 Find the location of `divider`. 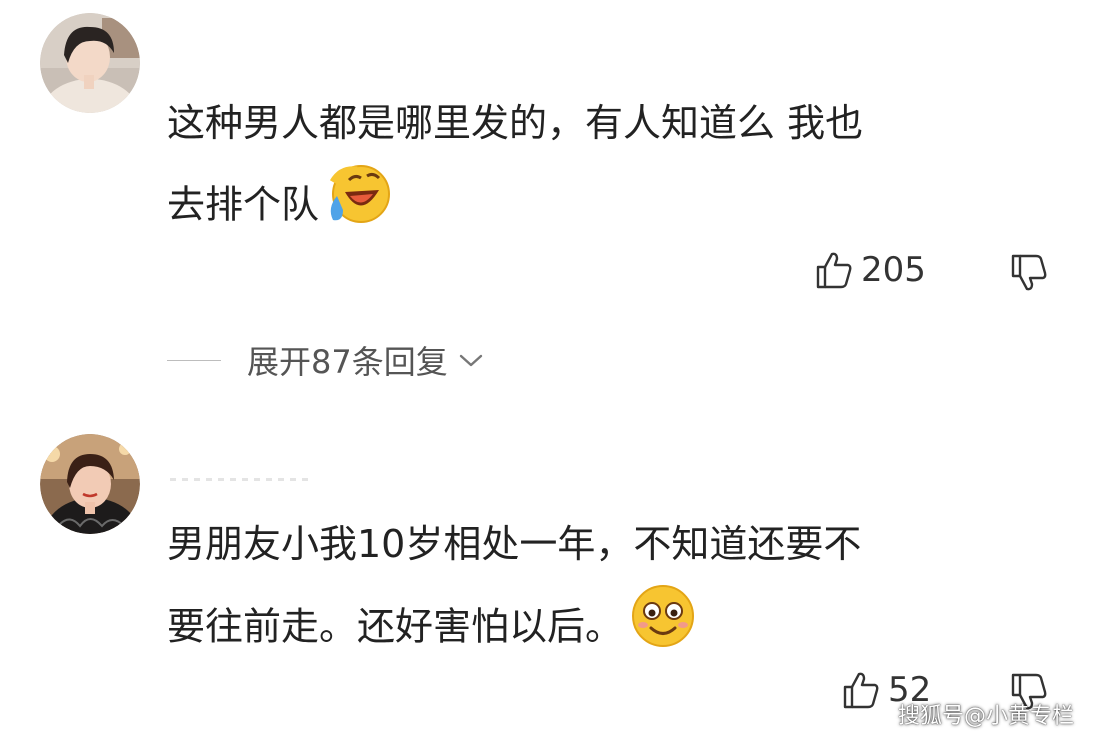

divider is located at coordinates (194, 360).